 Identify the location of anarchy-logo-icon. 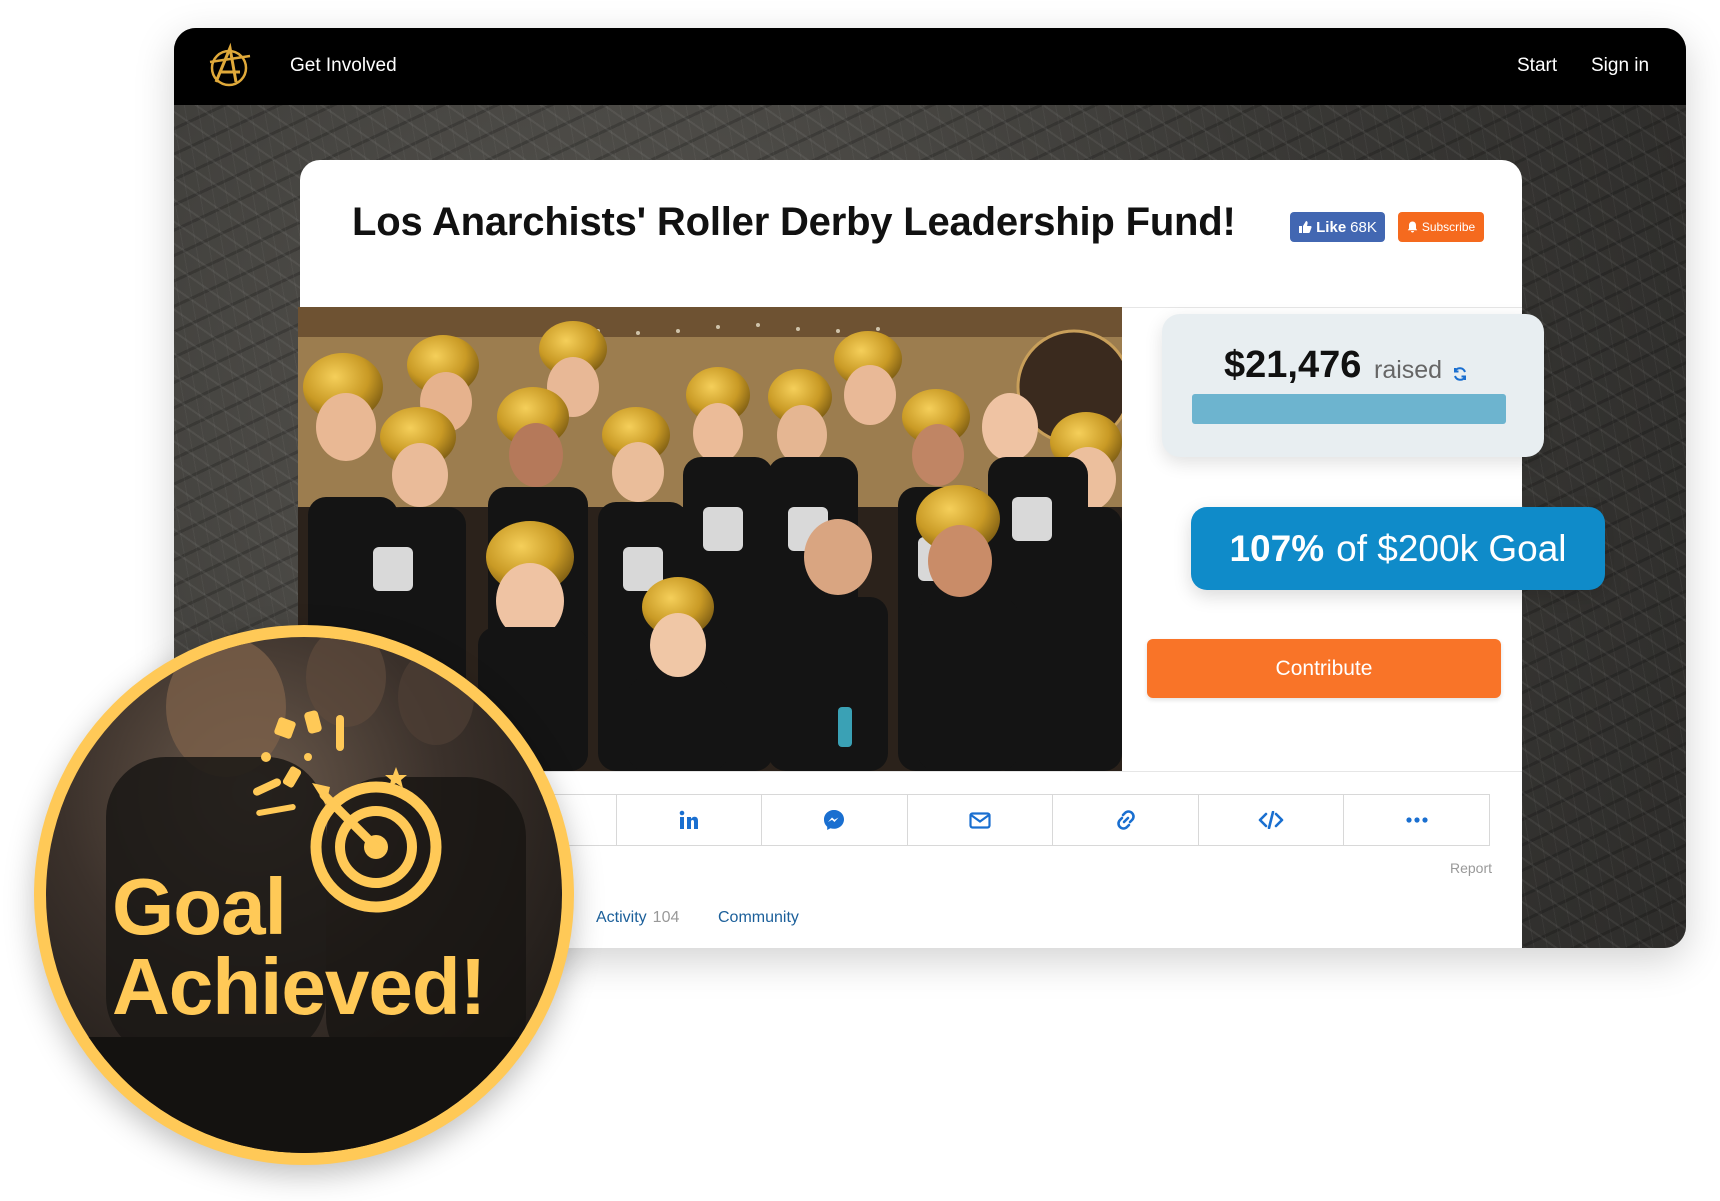
(229, 67).